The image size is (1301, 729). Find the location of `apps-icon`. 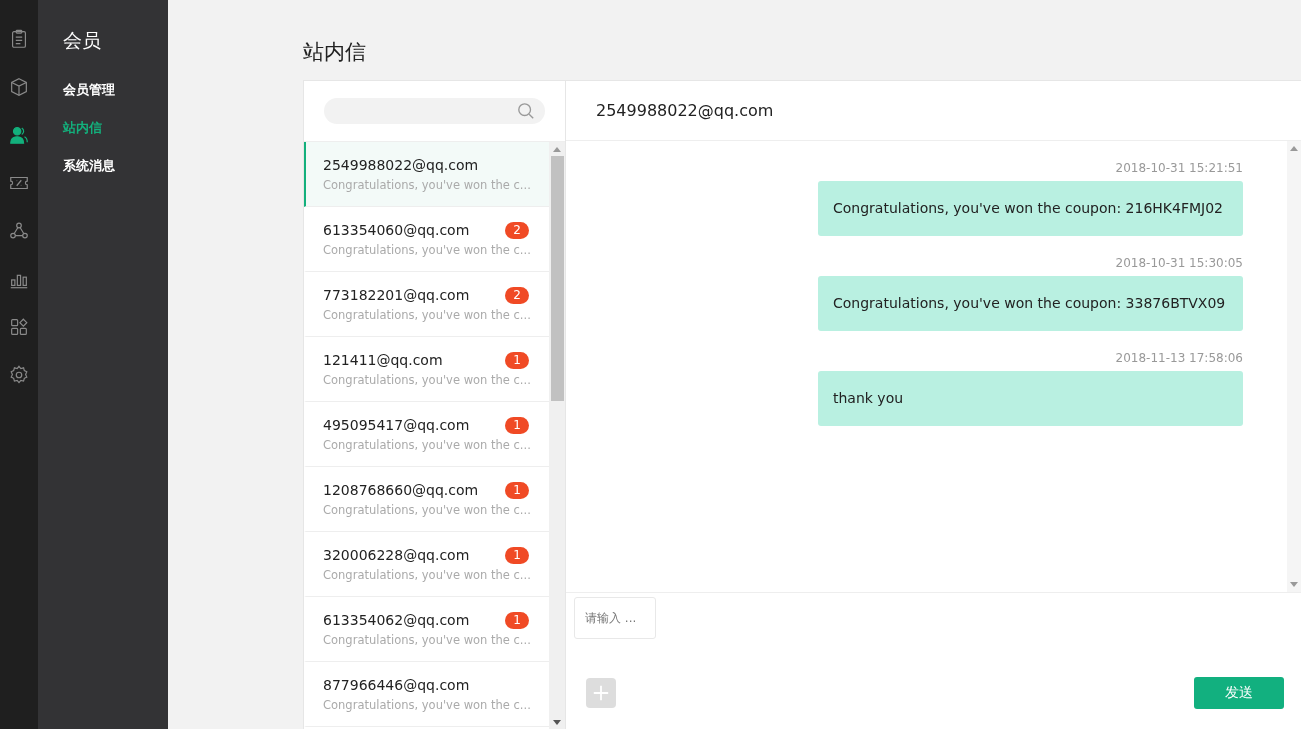

apps-icon is located at coordinates (19, 327).